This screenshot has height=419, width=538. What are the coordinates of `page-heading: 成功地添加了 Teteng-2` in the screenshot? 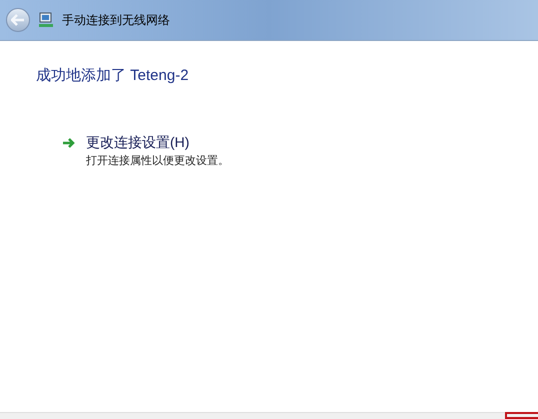 It's located at (112, 76).